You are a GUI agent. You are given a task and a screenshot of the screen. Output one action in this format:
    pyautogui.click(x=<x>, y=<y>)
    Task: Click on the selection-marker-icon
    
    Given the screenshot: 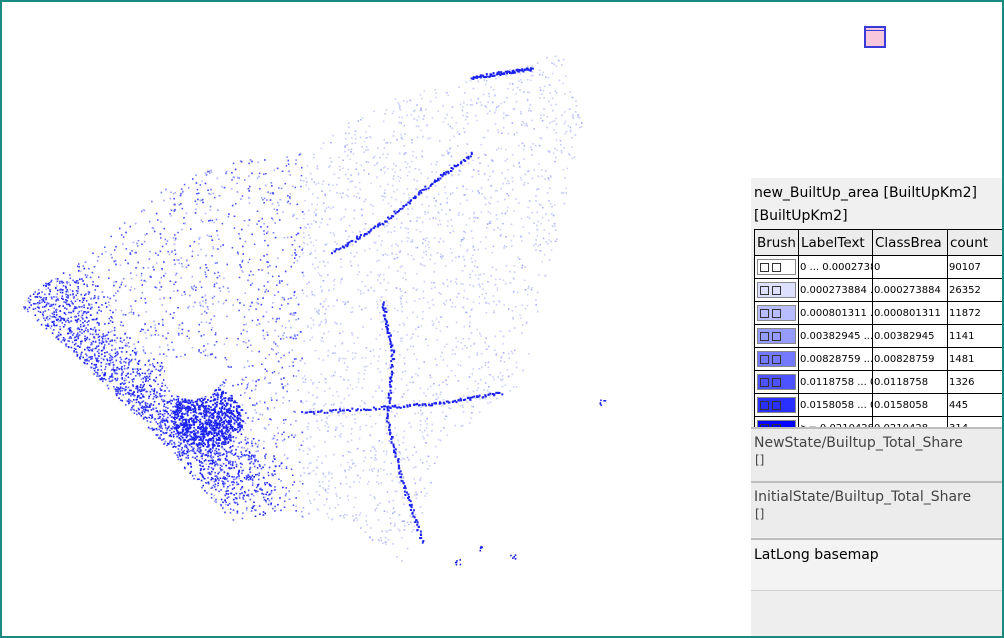 What is the action you would take?
    pyautogui.click(x=875, y=37)
    